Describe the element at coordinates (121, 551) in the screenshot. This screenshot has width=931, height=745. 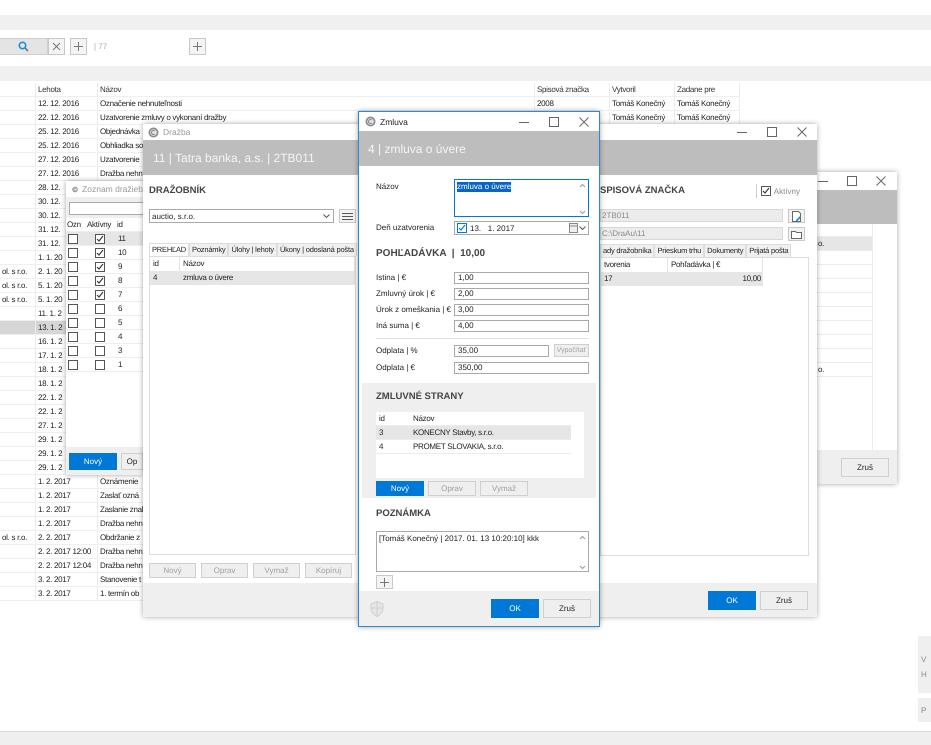
I see `table-cell: Dražba nehn` at that location.